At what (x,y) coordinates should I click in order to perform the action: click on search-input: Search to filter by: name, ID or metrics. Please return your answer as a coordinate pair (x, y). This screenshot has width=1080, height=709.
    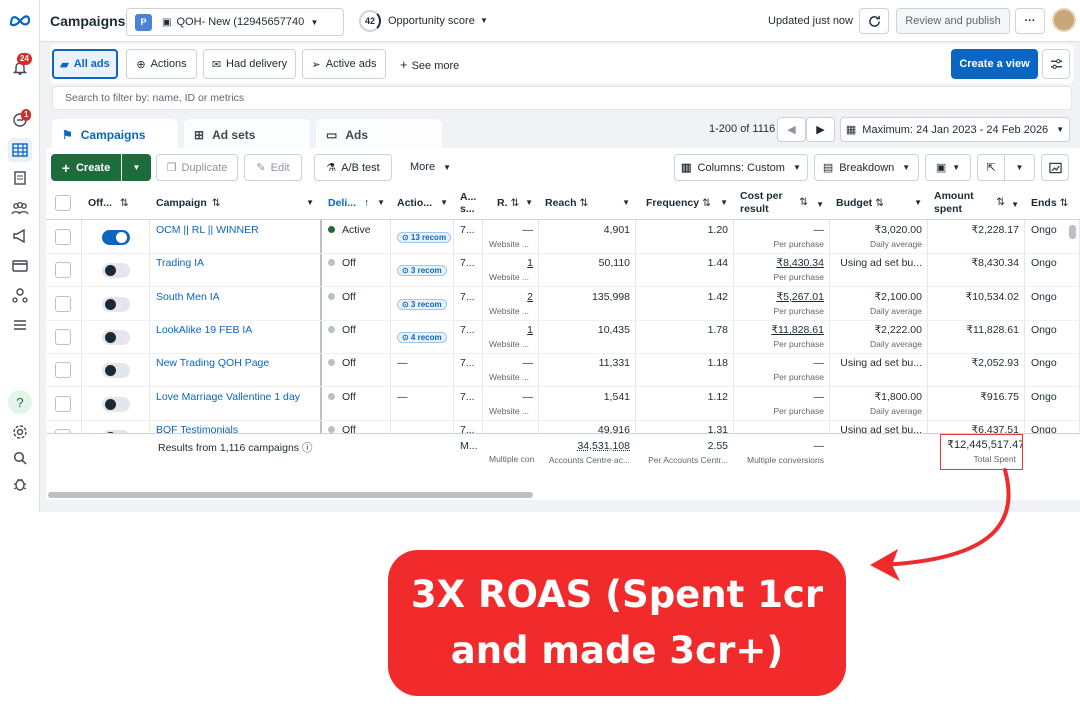
    Looking at the image, I should click on (562, 98).